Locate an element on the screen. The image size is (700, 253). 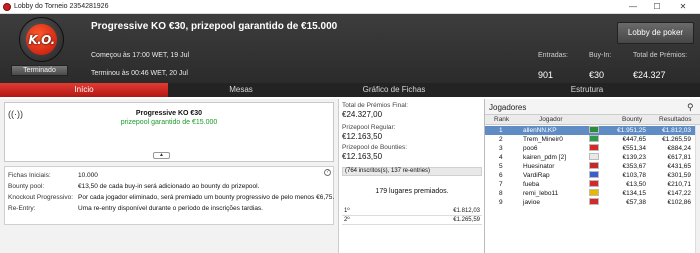
regular-prizepool-label: Prizepool Regular: is located at coordinates (369, 127).